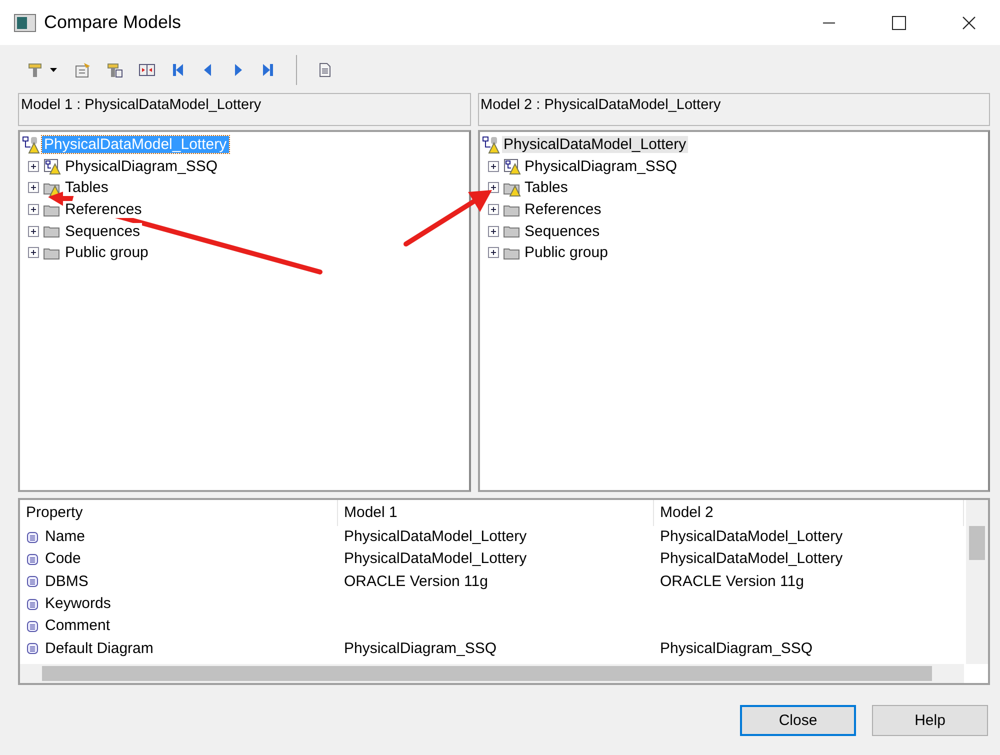 This screenshot has width=1000, height=755. I want to click on property-name: Default Diagram, so click(99, 649).